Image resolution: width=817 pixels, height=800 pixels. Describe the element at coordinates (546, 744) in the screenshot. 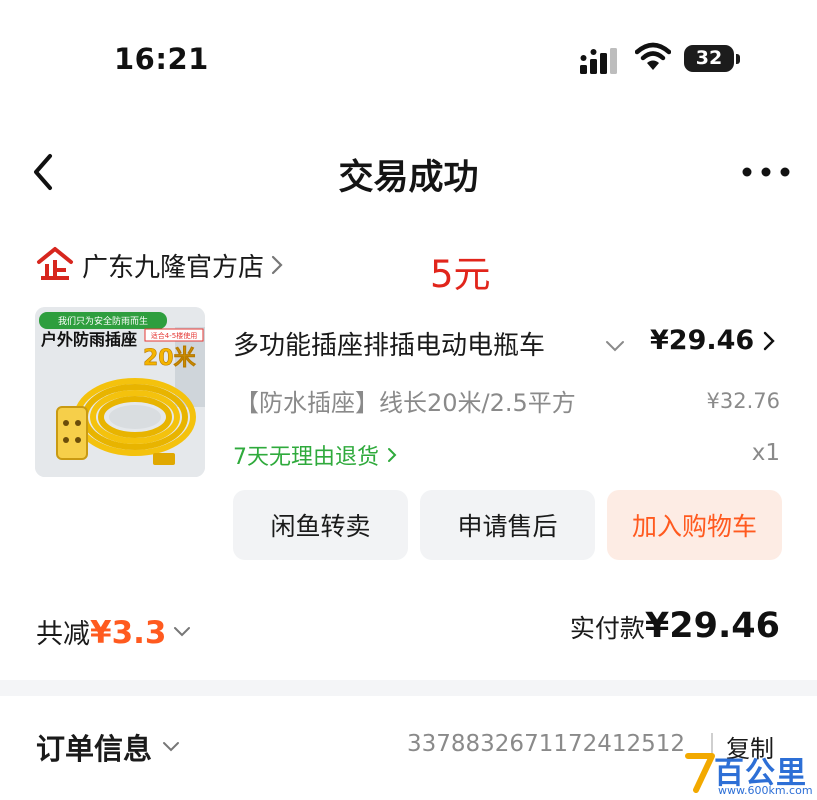

I see `order-number: 3378832671172412512` at that location.